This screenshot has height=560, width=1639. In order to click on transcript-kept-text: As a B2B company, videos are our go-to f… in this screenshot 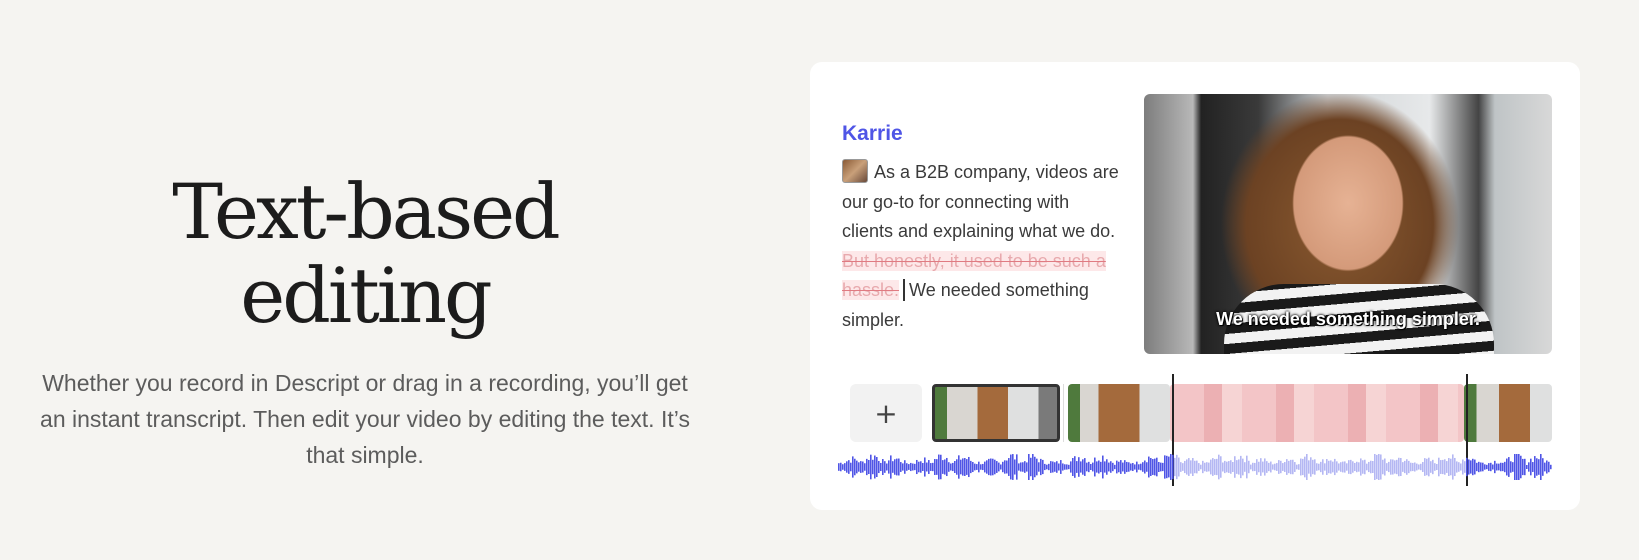, I will do `click(980, 201)`.